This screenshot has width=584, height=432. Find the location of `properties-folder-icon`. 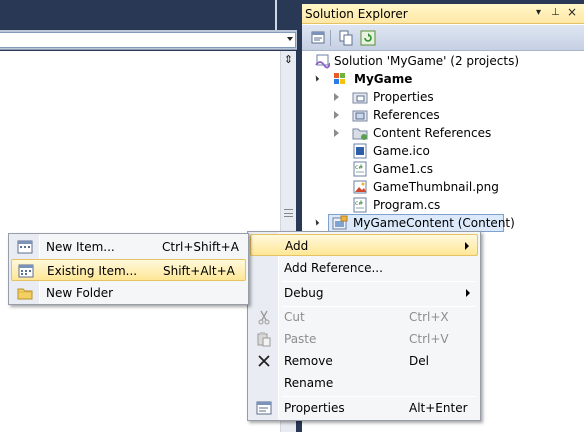

properties-folder-icon is located at coordinates (360, 97).